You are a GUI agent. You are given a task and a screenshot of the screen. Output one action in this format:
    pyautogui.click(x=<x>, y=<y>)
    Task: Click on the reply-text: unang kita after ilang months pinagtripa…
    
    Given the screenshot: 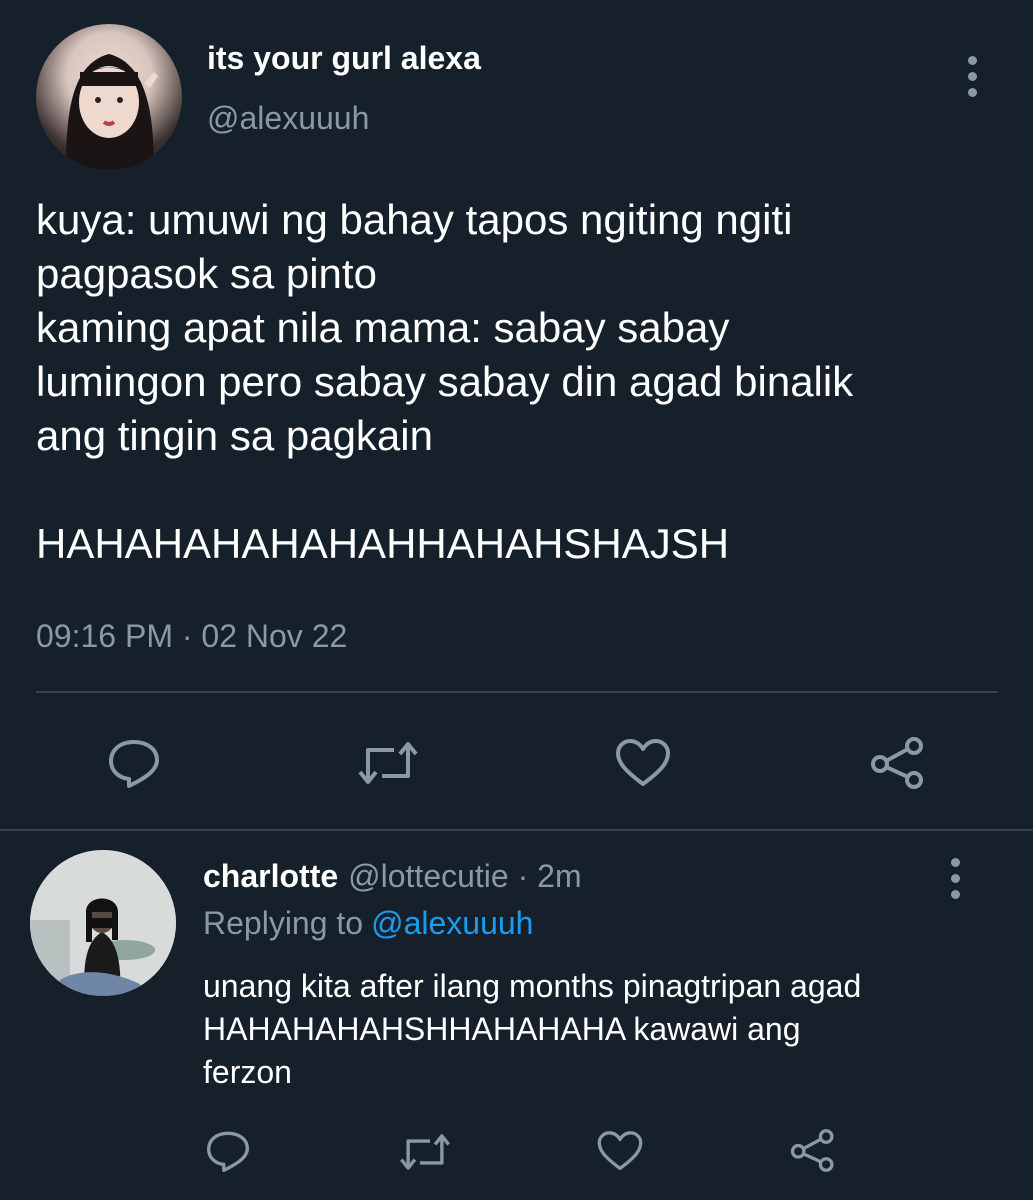 What is the action you would take?
    pyautogui.click(x=532, y=1029)
    